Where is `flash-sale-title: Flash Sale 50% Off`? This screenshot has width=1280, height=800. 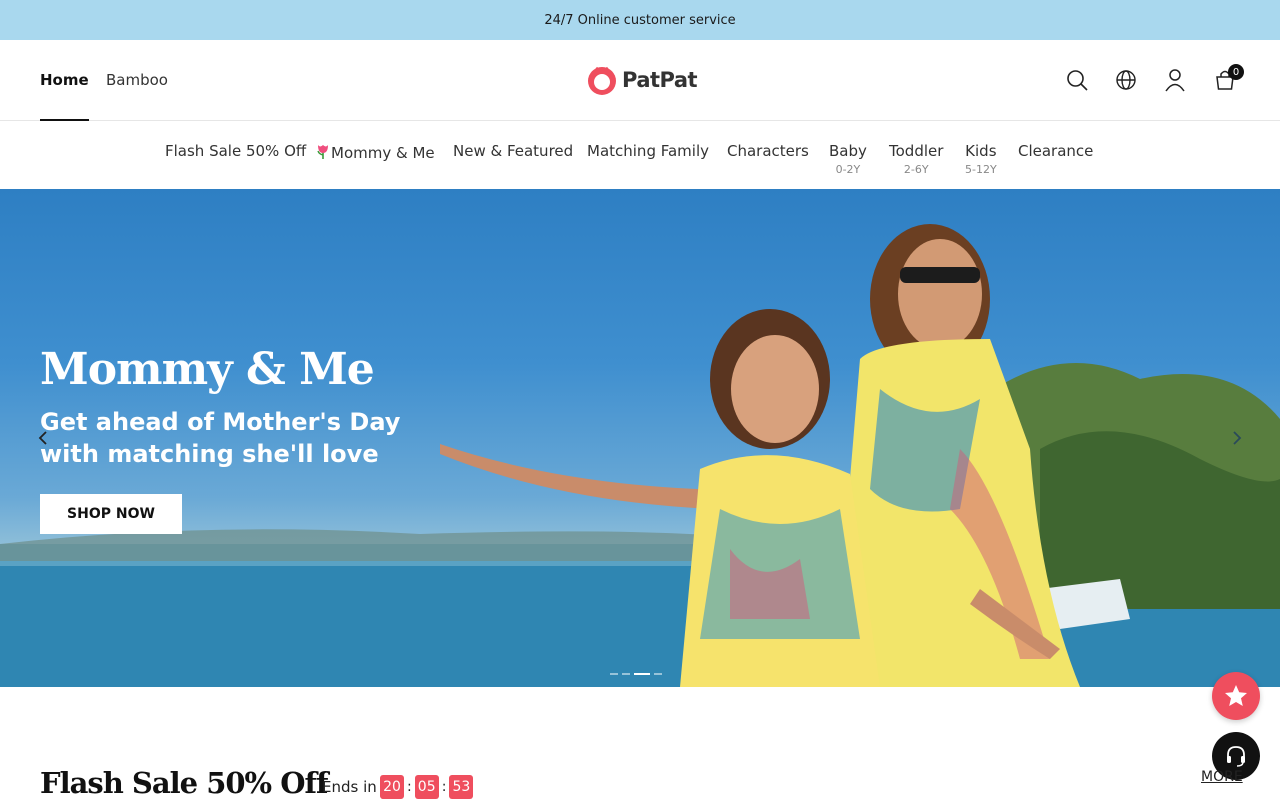 flash-sale-title: Flash Sale 50% Off is located at coordinates (184, 783).